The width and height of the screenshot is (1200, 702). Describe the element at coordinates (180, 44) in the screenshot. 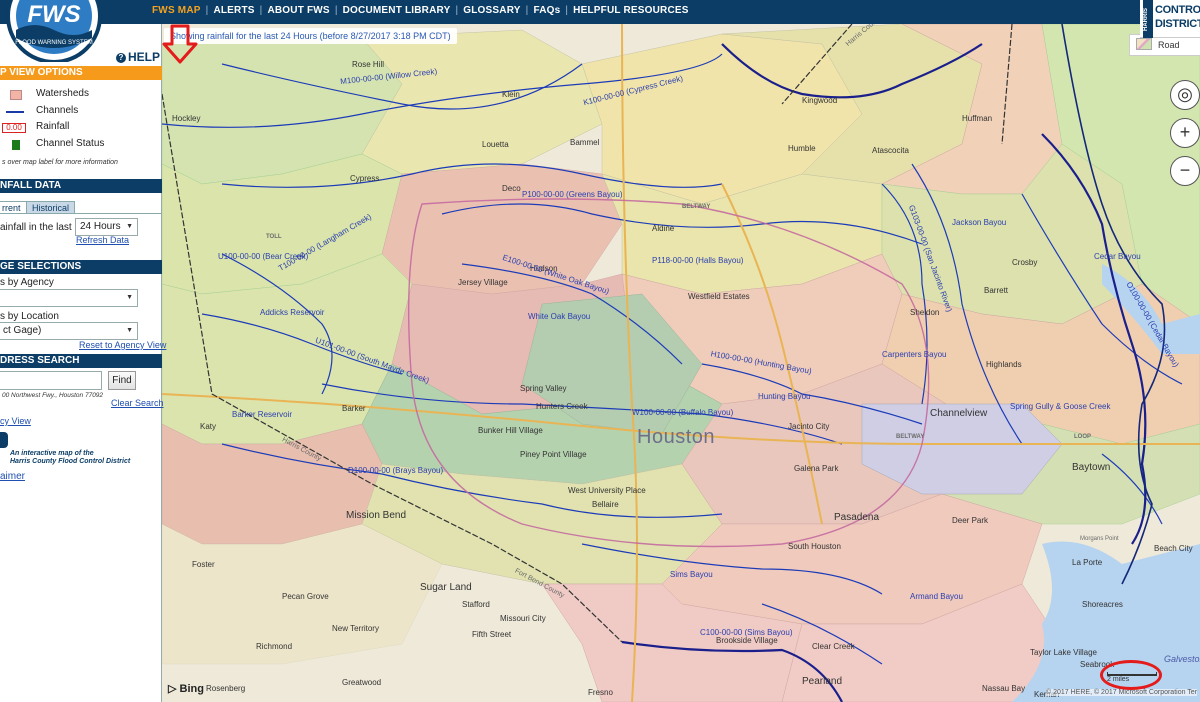

I see `red-arrow-annotation` at that location.